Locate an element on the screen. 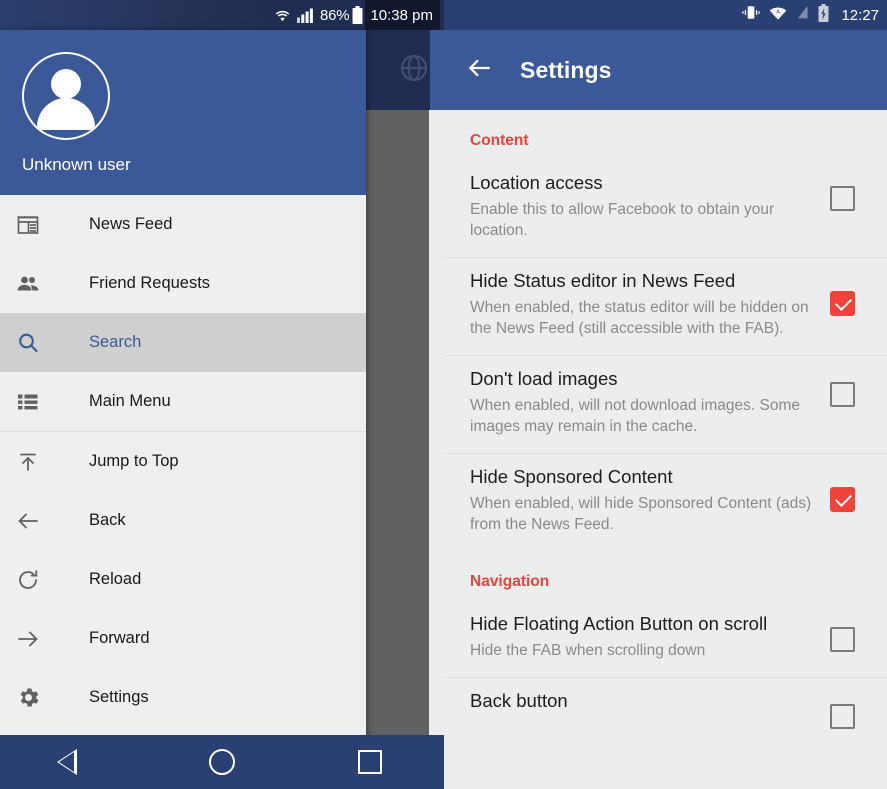  background-toolbar-accent is located at coordinates (437, 70).